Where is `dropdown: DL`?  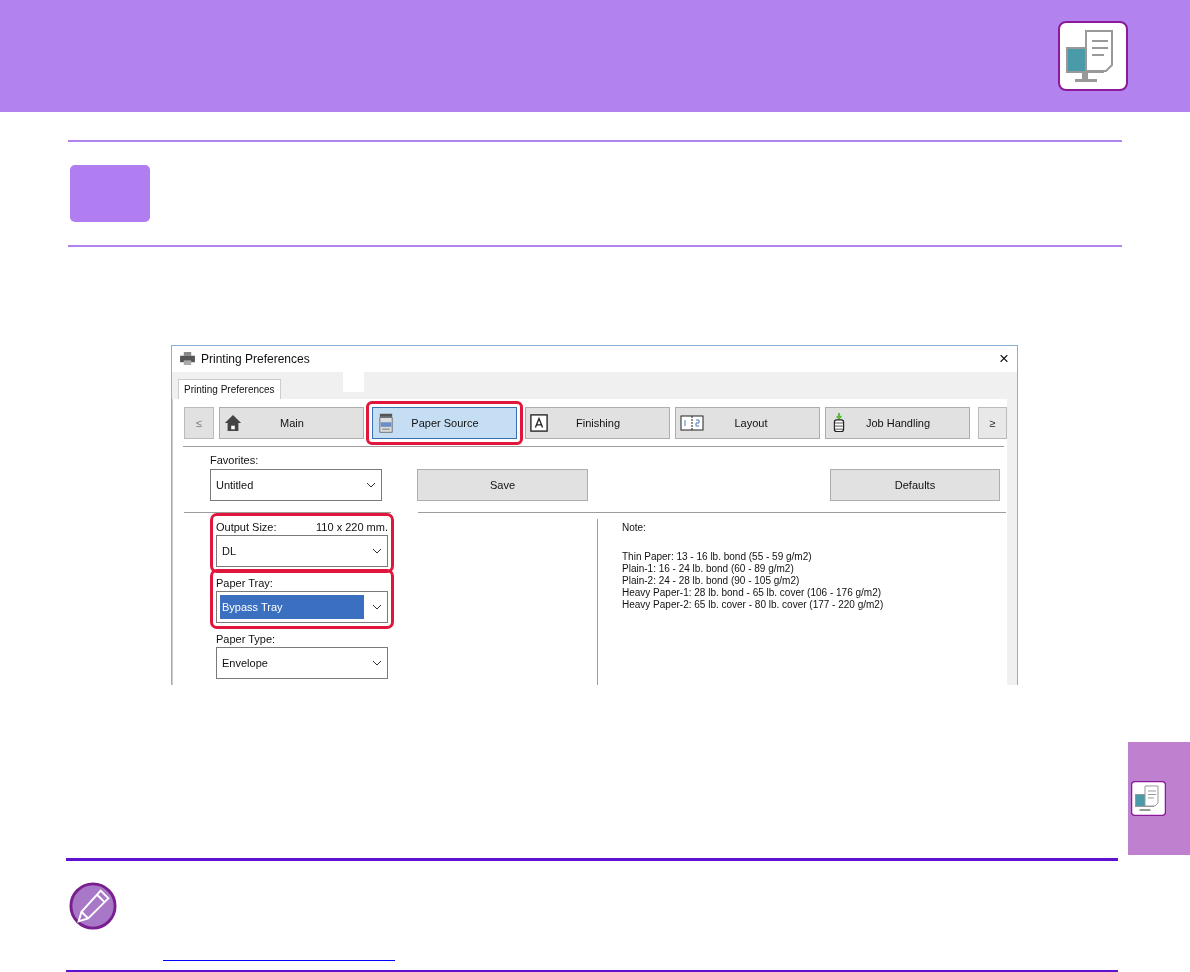 dropdown: DL is located at coordinates (302, 550).